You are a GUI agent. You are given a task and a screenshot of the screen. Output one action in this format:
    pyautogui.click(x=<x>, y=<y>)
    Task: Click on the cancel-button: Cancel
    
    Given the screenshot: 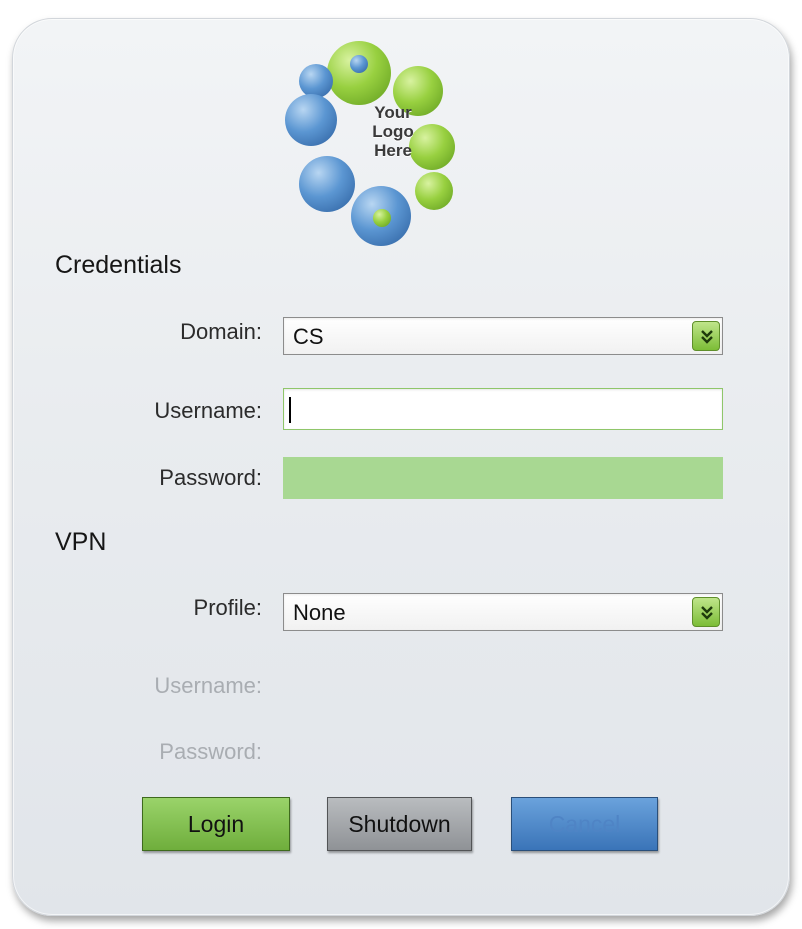 What is the action you would take?
    pyautogui.click(x=584, y=824)
    